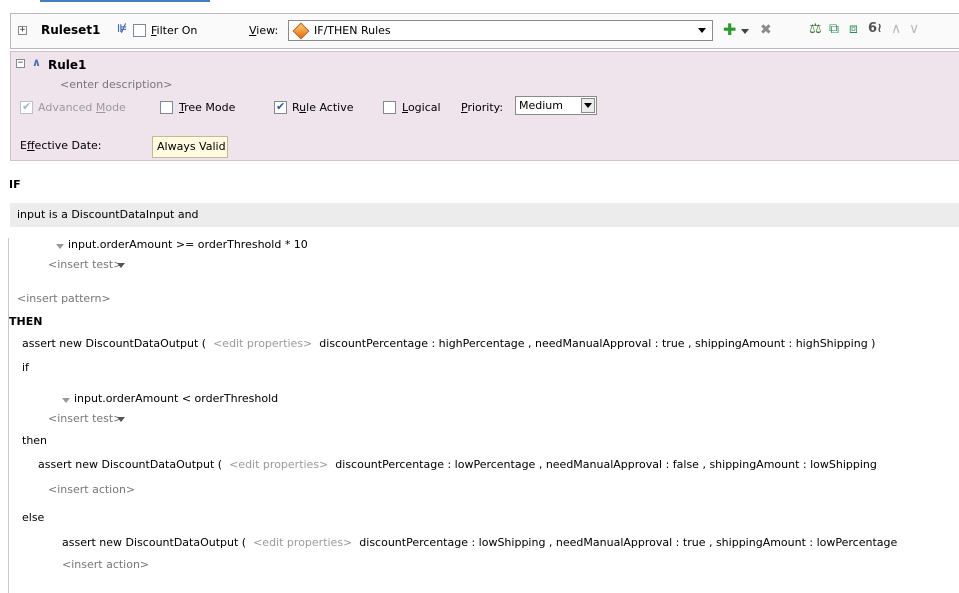 The width and height of the screenshot is (959, 593). Describe the element at coordinates (166, 107) in the screenshot. I see `tree-mode-checkbox` at that location.